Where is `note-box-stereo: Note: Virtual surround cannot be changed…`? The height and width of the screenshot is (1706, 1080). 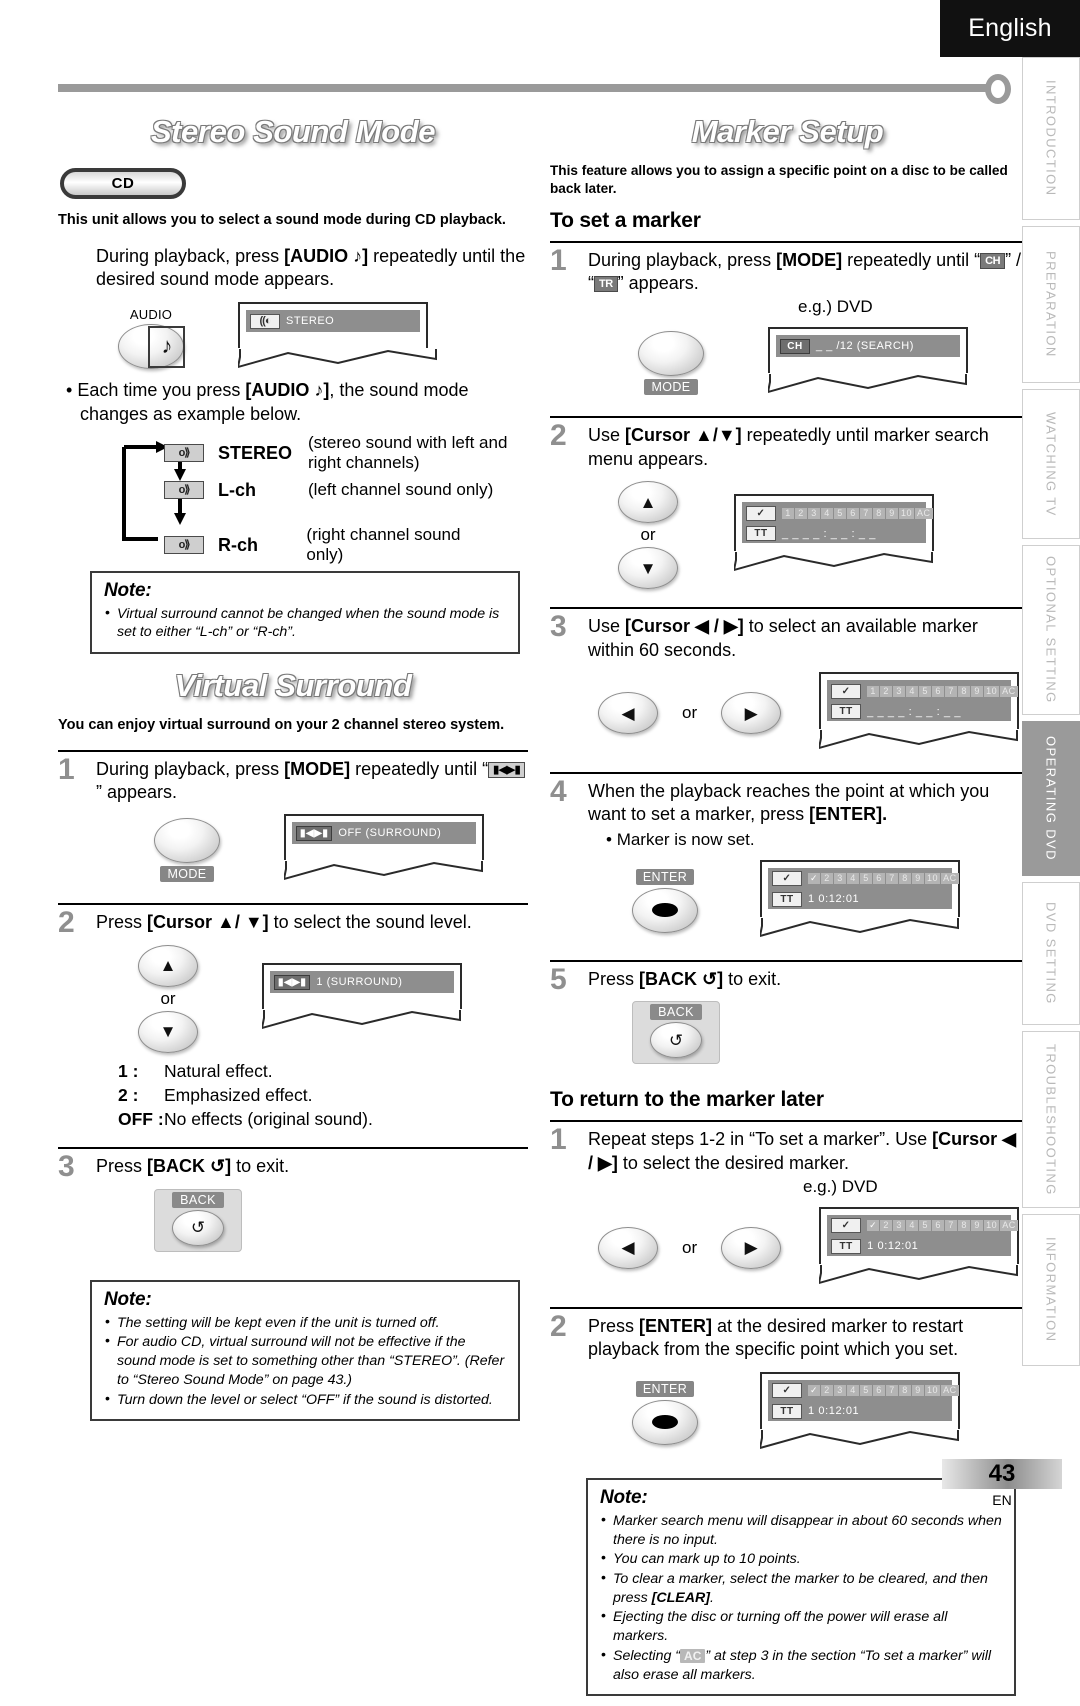 note-box-stereo: Note: Virtual surround cannot be changed… is located at coordinates (305, 612).